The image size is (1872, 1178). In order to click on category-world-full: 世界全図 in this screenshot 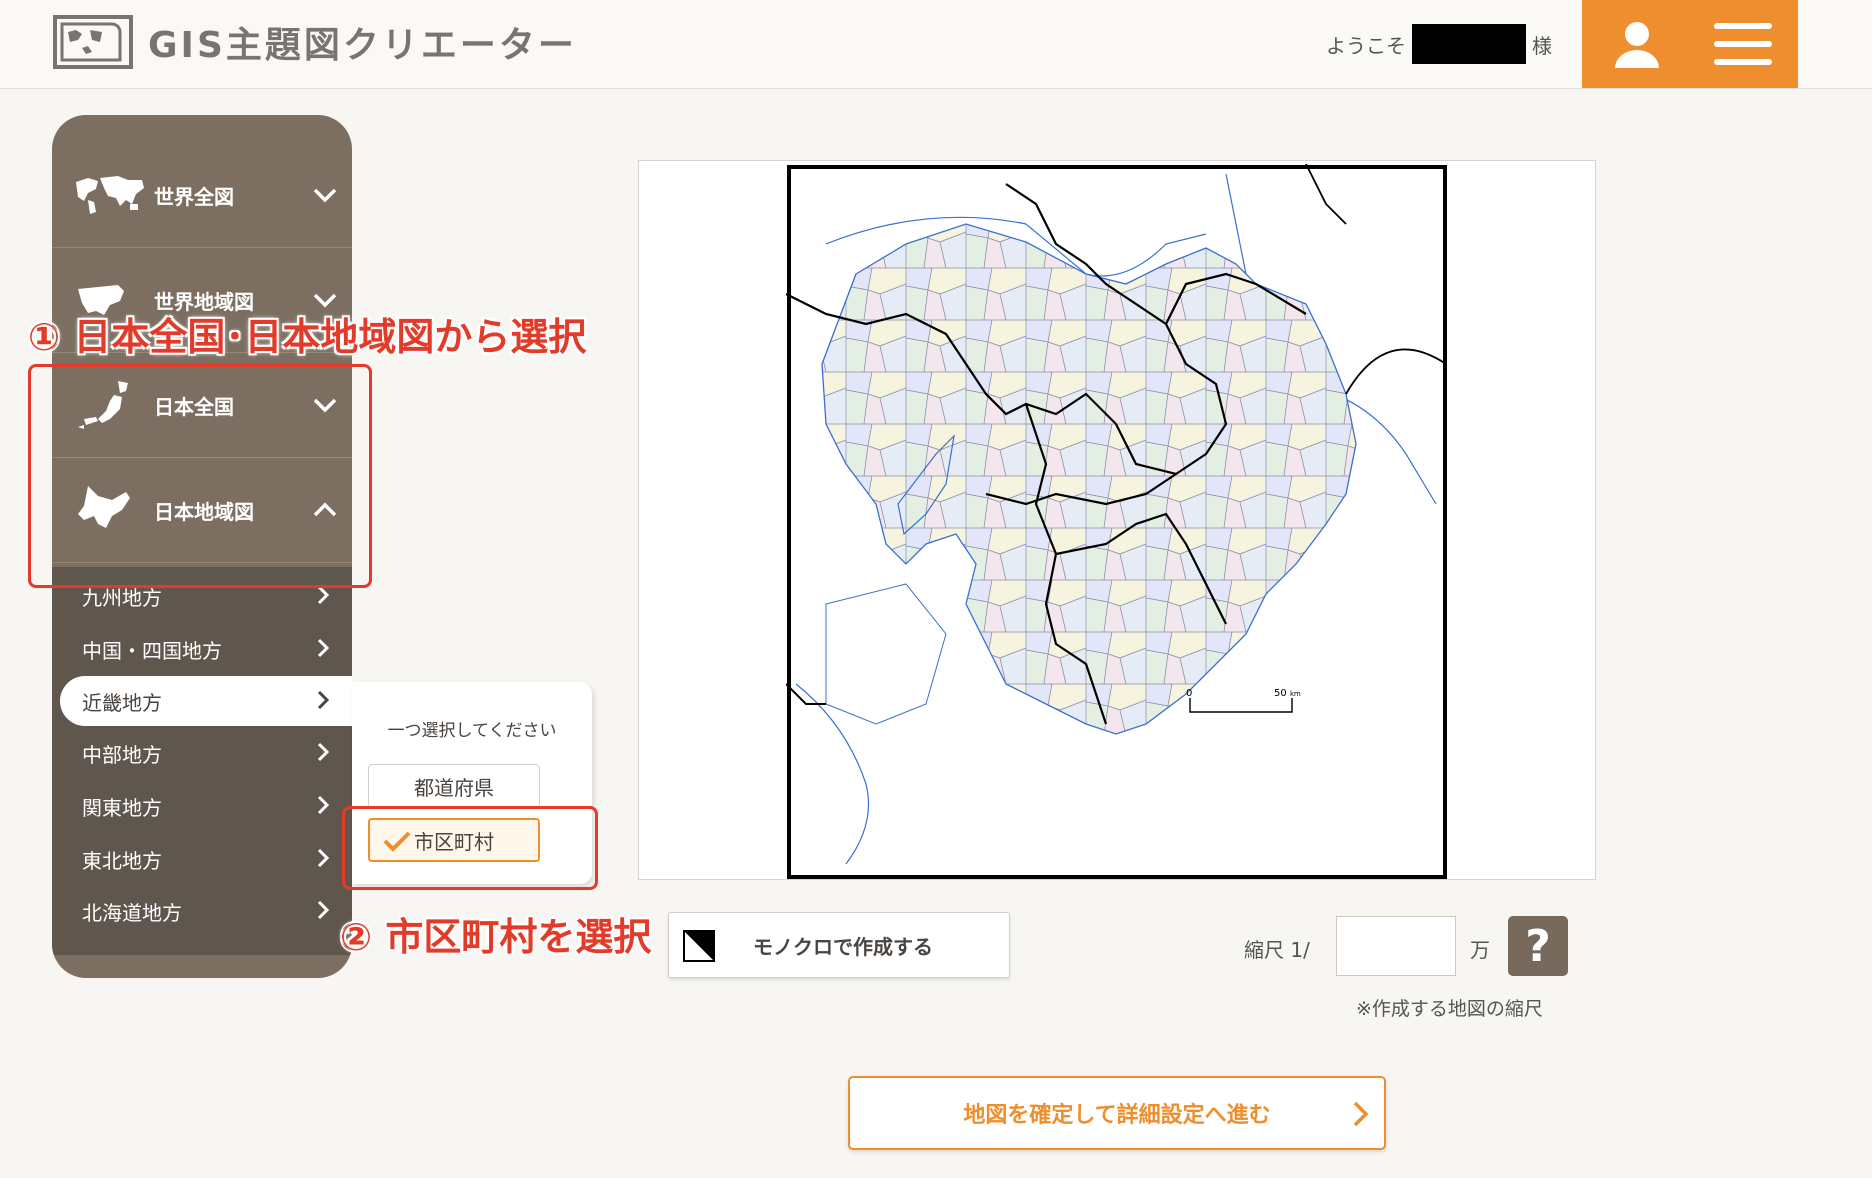, I will do `click(202, 195)`.